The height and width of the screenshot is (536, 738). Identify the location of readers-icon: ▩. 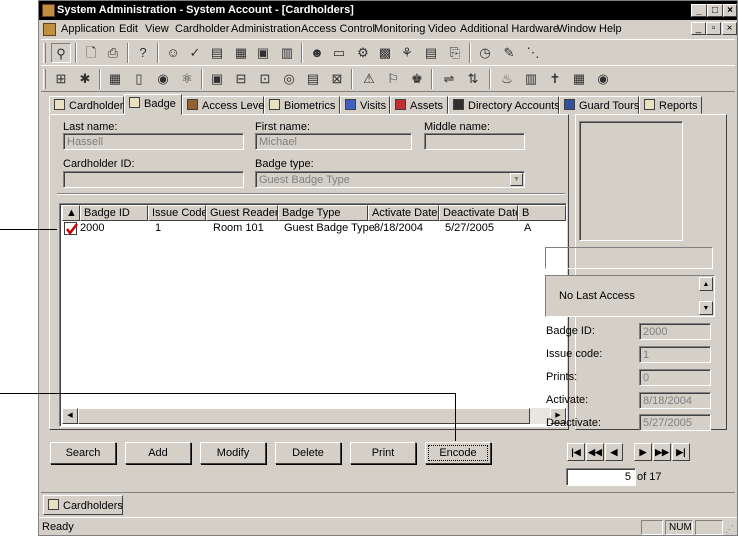
(385, 53).